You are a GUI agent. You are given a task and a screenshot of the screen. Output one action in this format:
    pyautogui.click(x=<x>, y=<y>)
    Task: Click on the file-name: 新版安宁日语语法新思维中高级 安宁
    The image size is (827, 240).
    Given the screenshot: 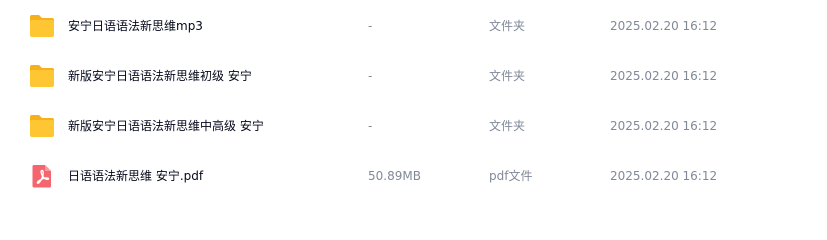 What is the action you would take?
    pyautogui.click(x=166, y=126)
    